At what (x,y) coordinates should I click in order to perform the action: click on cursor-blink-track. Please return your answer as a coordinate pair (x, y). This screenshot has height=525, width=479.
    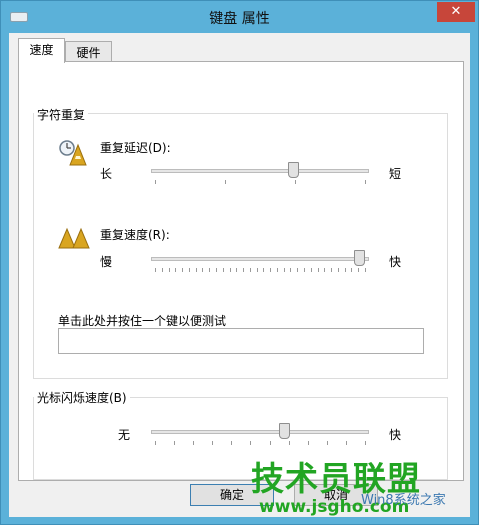
    Looking at the image, I should click on (260, 432).